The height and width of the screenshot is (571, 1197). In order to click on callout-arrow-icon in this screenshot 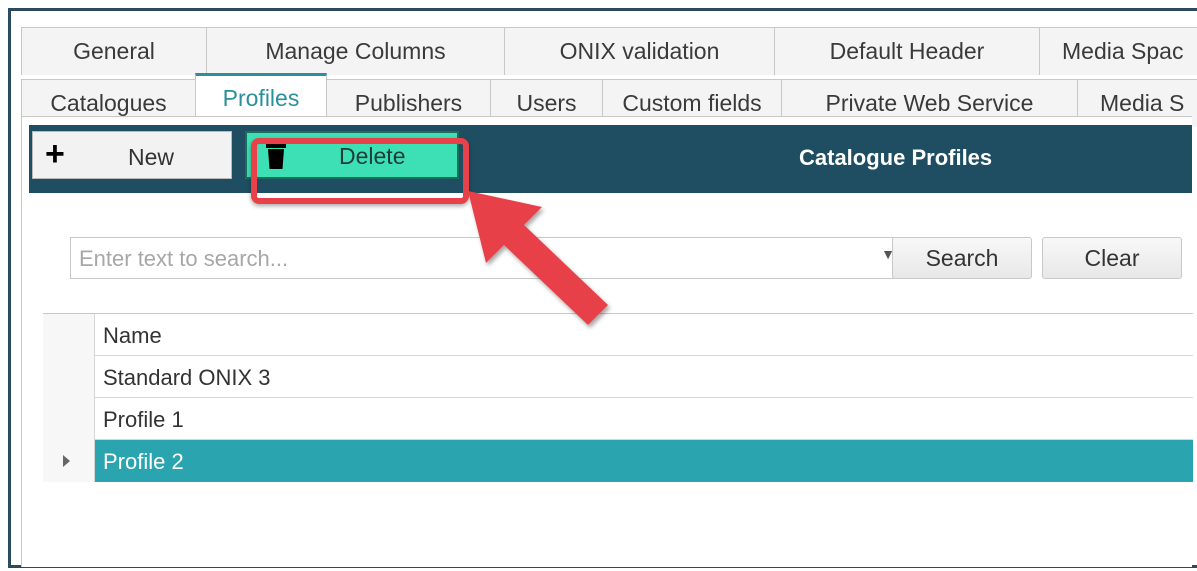, I will do `click(538, 258)`.